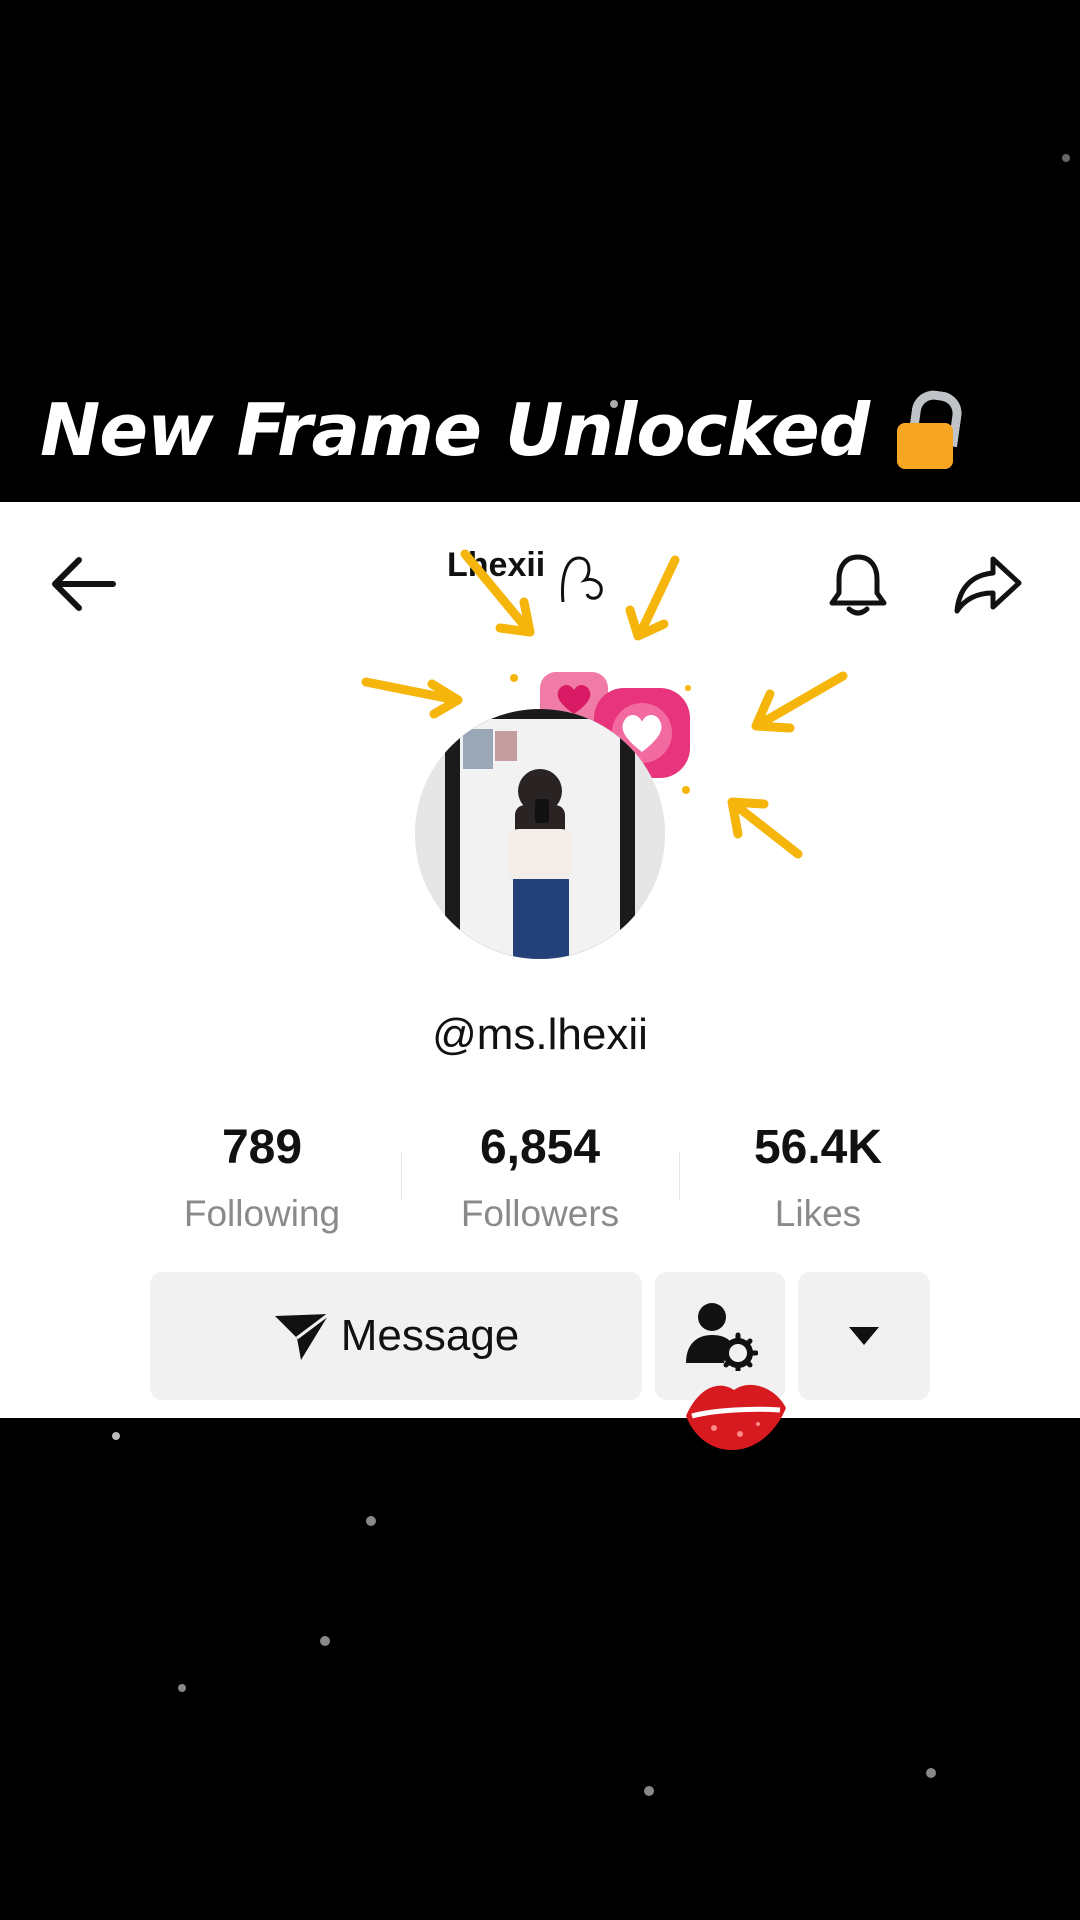 This screenshot has width=1080, height=1920. Describe the element at coordinates (262, 1147) in the screenshot. I see `stat-value: 789` at that location.